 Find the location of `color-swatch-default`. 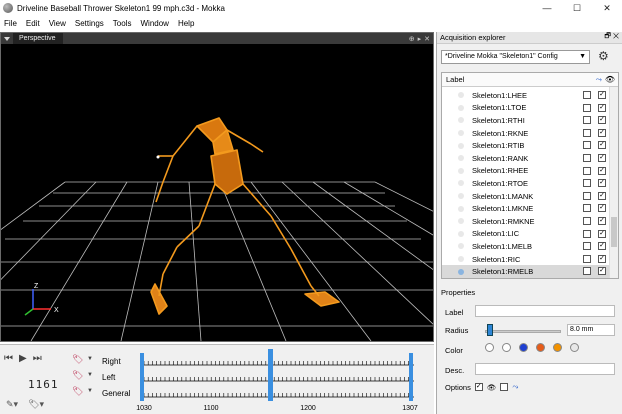

color-swatch-default is located at coordinates (489, 347).